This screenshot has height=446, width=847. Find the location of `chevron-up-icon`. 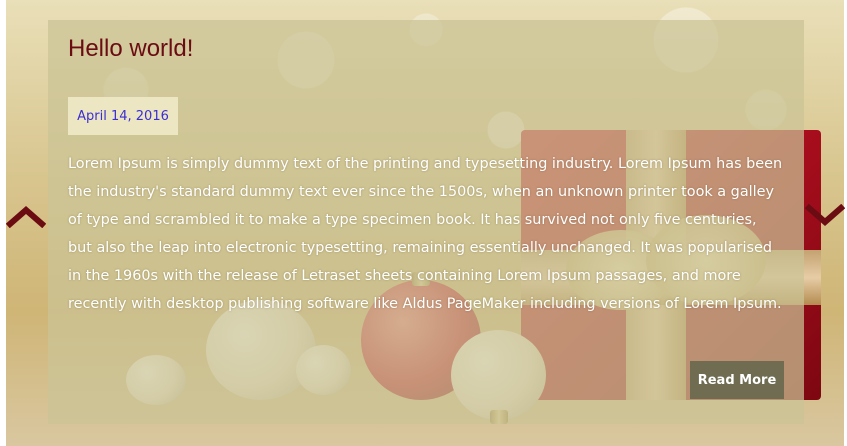

chevron-up-icon is located at coordinates (26, 217).